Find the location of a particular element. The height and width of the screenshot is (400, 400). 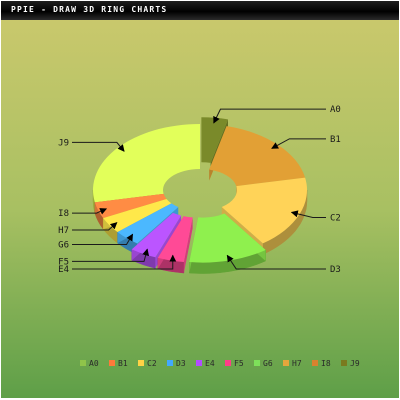

callout-label: F5 is located at coordinates (63, 262).